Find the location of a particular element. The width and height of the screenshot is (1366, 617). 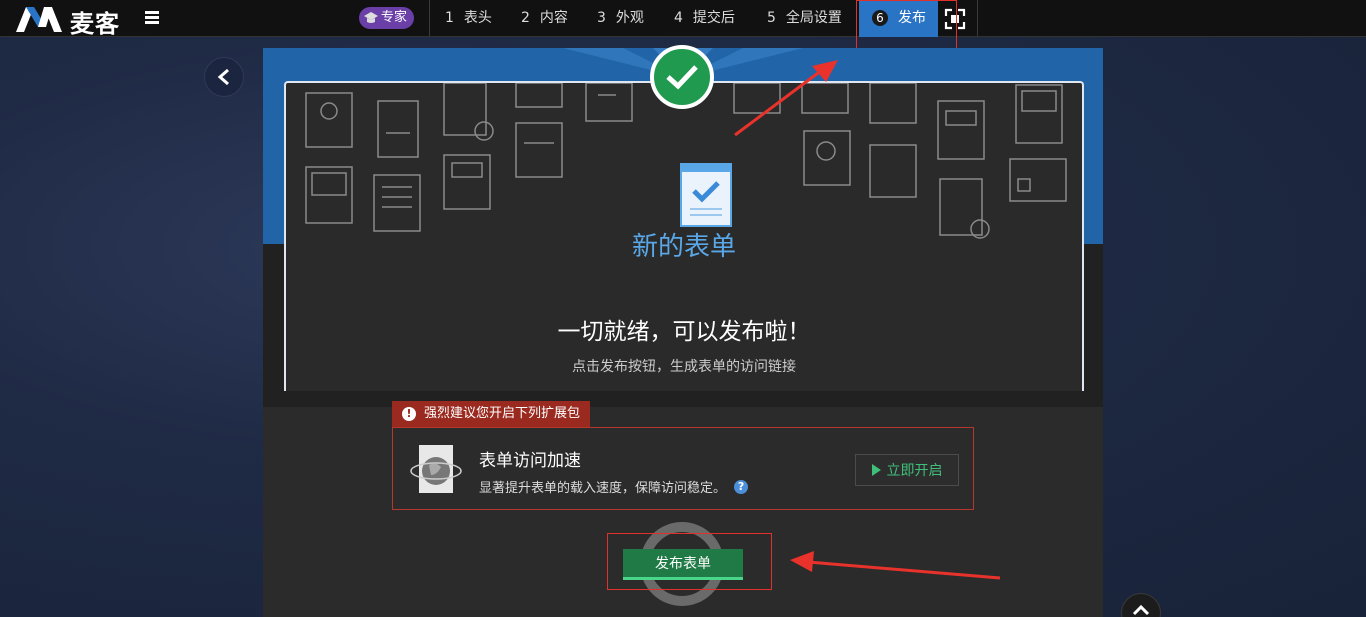

extension-name: 表单访问加速 is located at coordinates (530, 461).